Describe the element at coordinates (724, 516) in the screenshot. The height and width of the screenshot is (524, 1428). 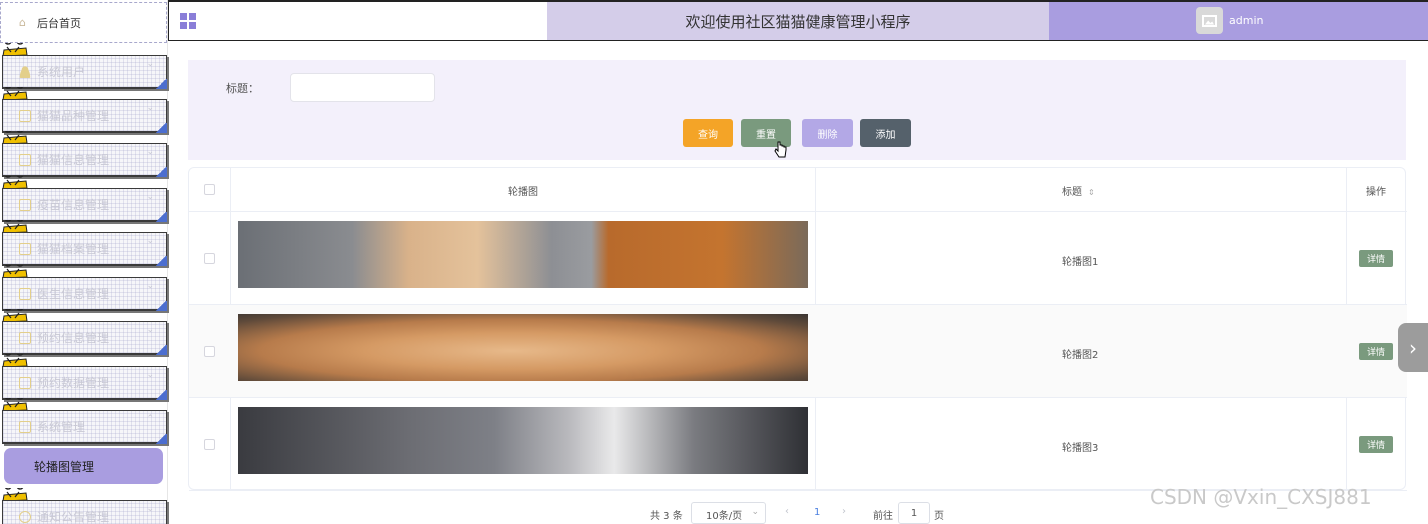
I see `page-size-value: 10条/页` at that location.